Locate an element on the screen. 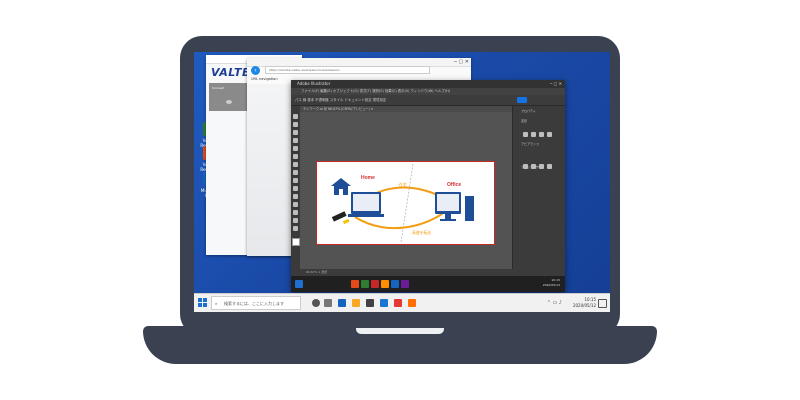  line-tool-icon is located at coordinates (295, 148).